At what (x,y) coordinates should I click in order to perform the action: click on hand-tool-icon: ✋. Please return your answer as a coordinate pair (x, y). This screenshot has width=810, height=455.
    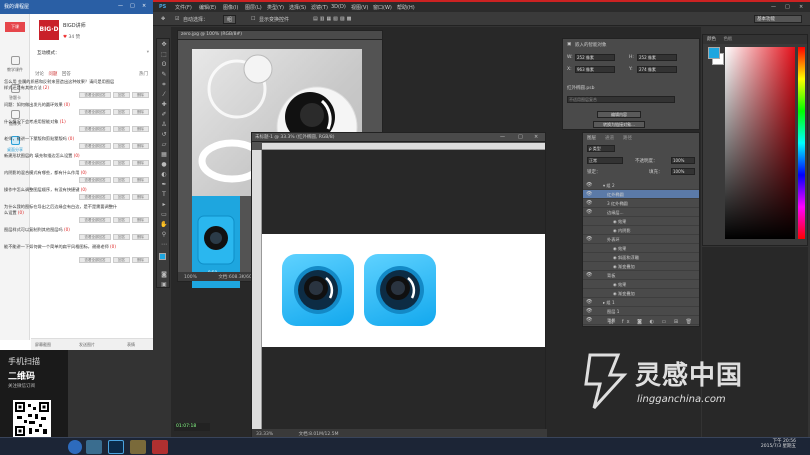
    Looking at the image, I should click on (164, 225).